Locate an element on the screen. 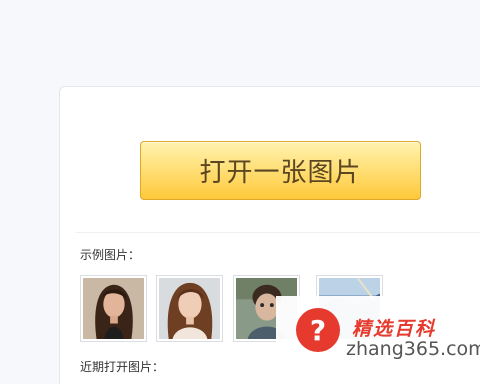  examples-label: 示例图片： is located at coordinates (110, 255).